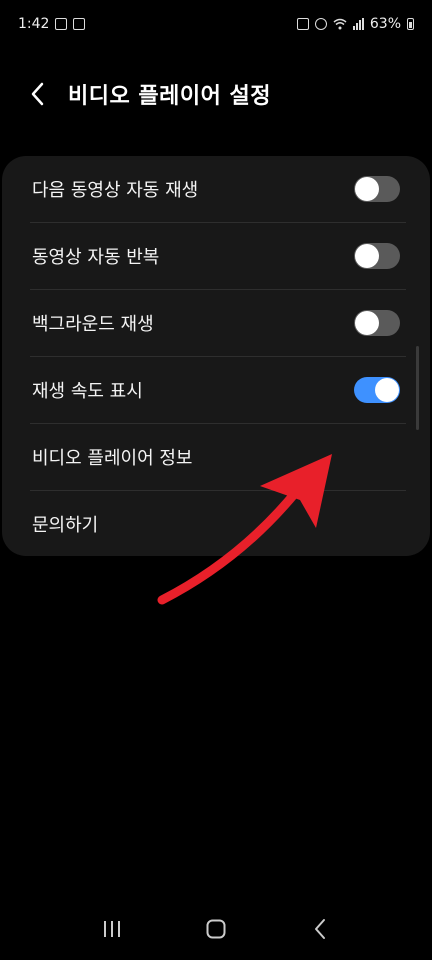 The width and height of the screenshot is (432, 960). What do you see at coordinates (340, 24) in the screenshot?
I see `wifi-icon` at bounding box center [340, 24].